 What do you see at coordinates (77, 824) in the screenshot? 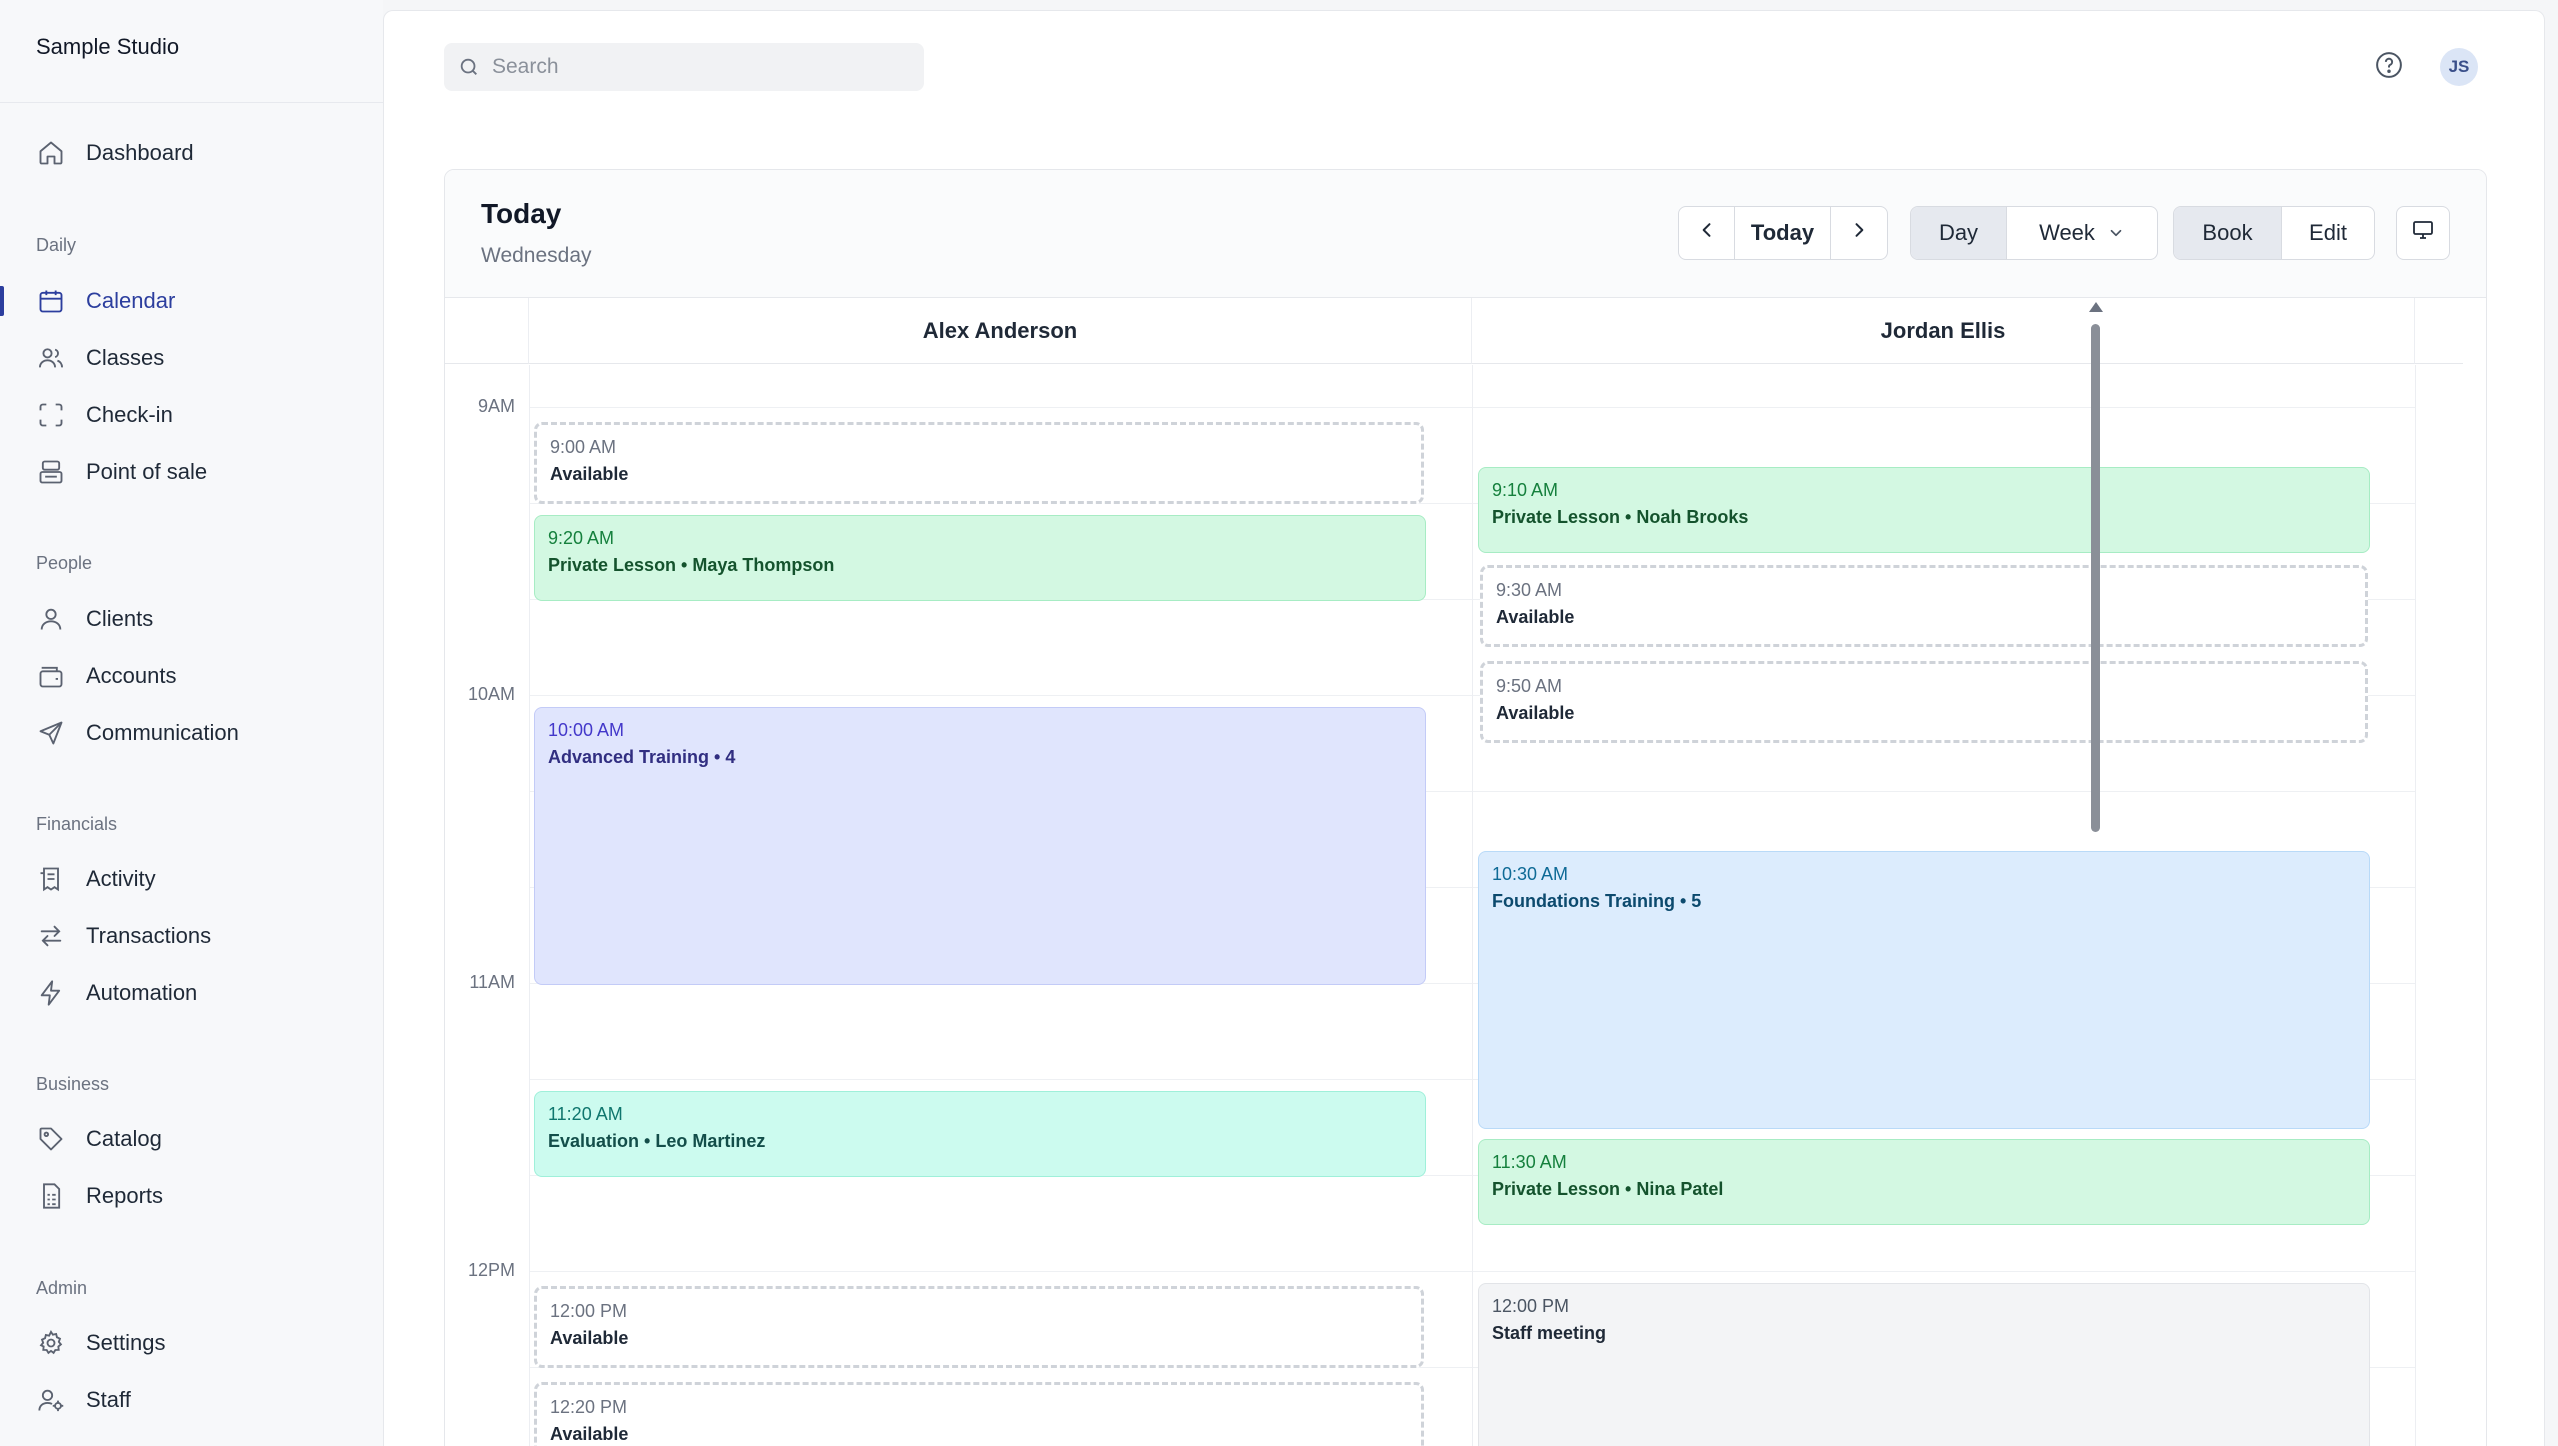
I see `section-label-financials: Financials` at bounding box center [77, 824].